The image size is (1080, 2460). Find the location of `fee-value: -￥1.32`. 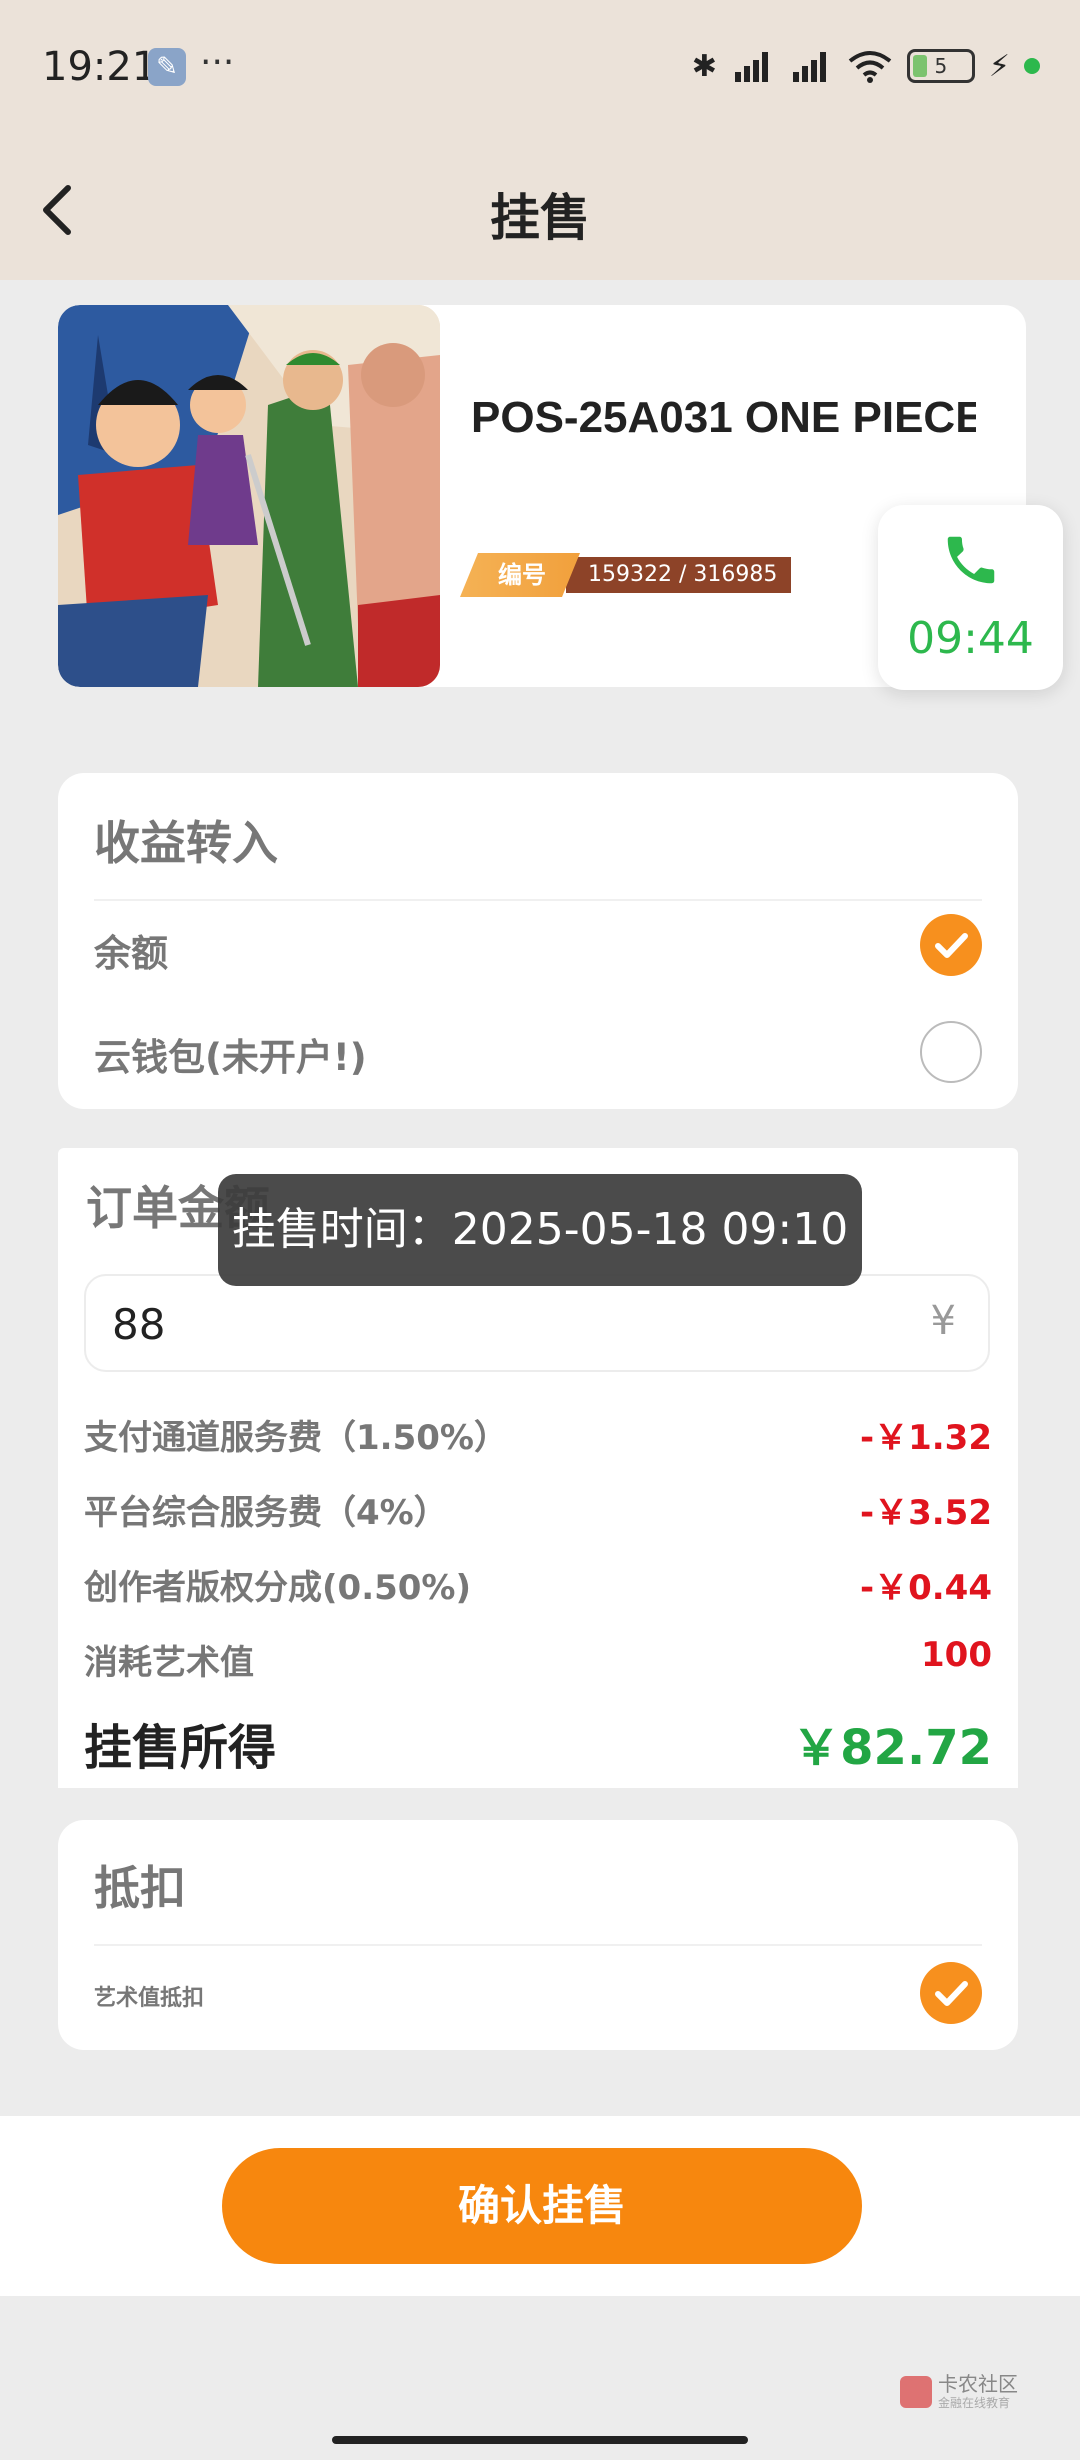

fee-value: -￥1.32 is located at coordinates (926, 1438).